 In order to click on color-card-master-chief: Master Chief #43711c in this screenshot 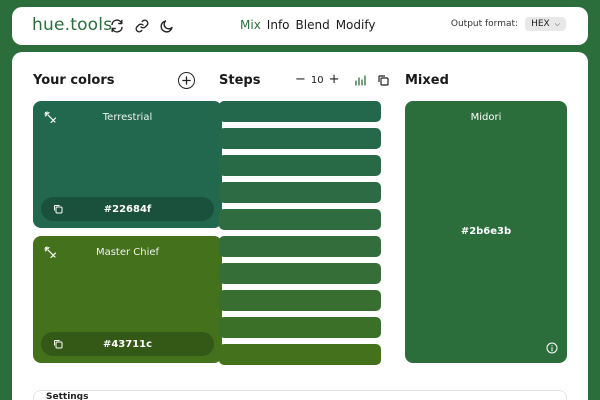, I will do `click(127, 299)`.